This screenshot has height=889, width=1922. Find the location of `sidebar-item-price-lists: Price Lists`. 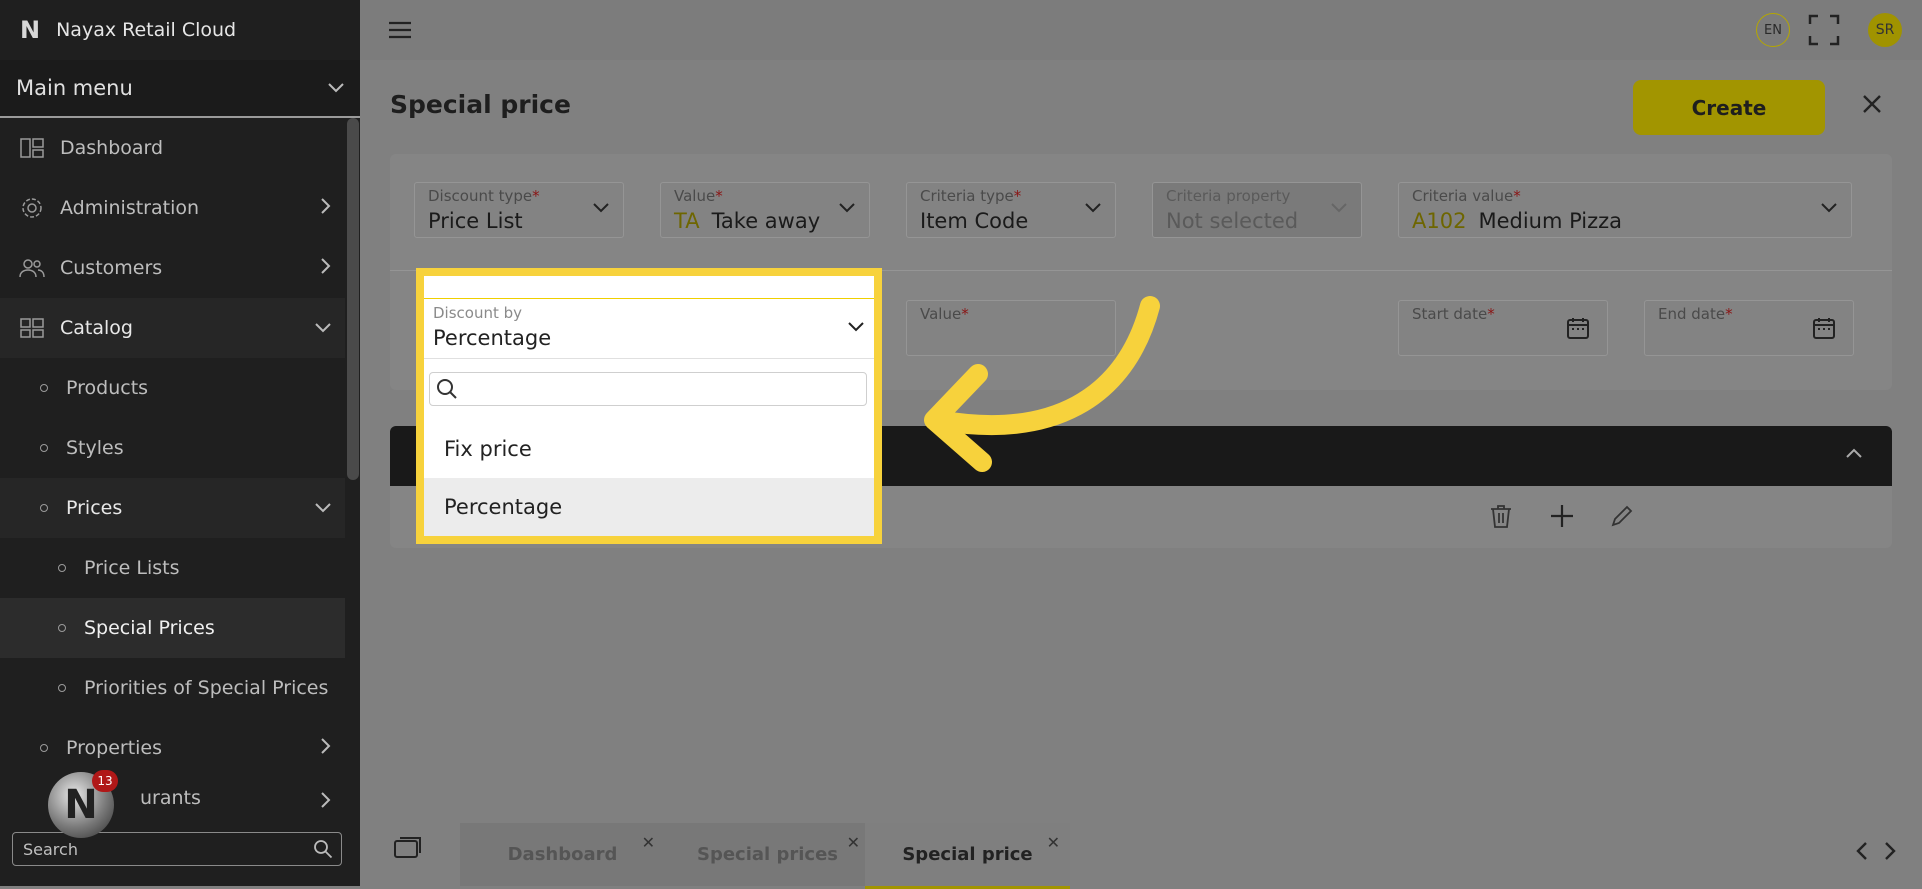

sidebar-item-price-lists: Price Lists is located at coordinates (172, 568).